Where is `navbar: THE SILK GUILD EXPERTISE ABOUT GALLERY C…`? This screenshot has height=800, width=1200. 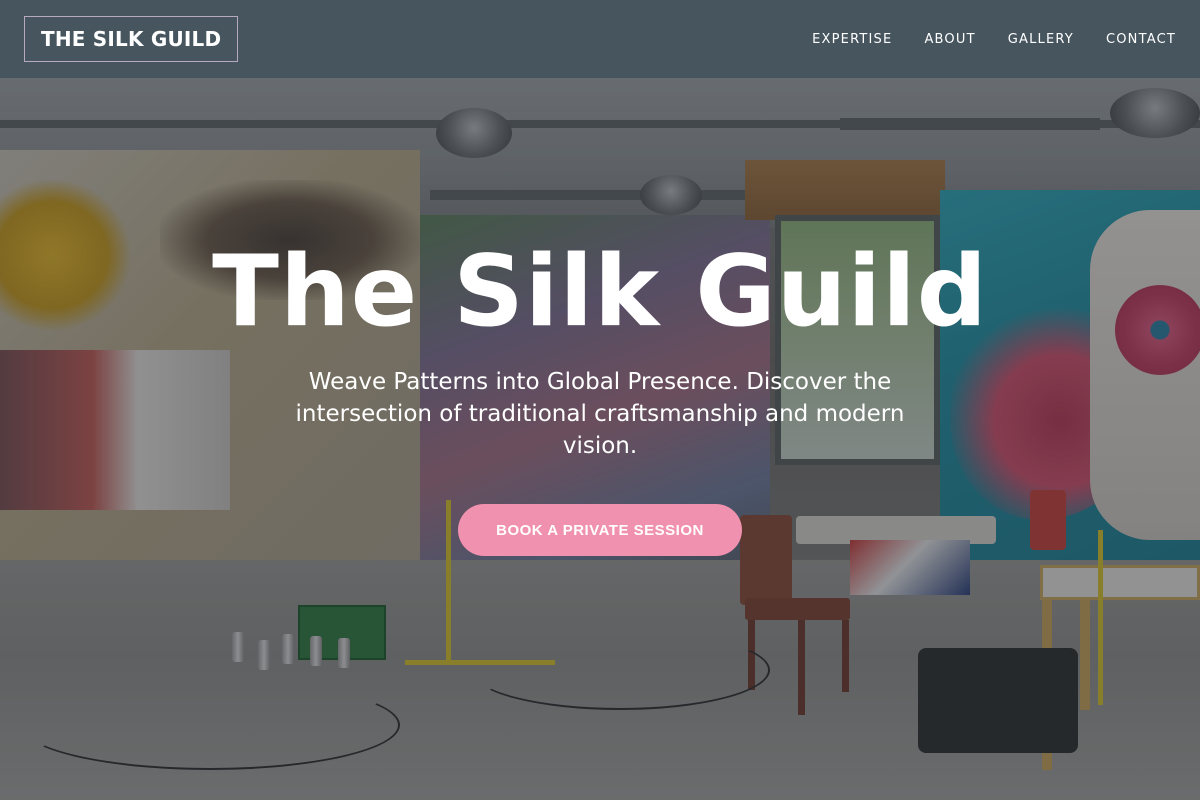 navbar: THE SILK GUILD EXPERTISE ABOUT GALLERY C… is located at coordinates (600, 39).